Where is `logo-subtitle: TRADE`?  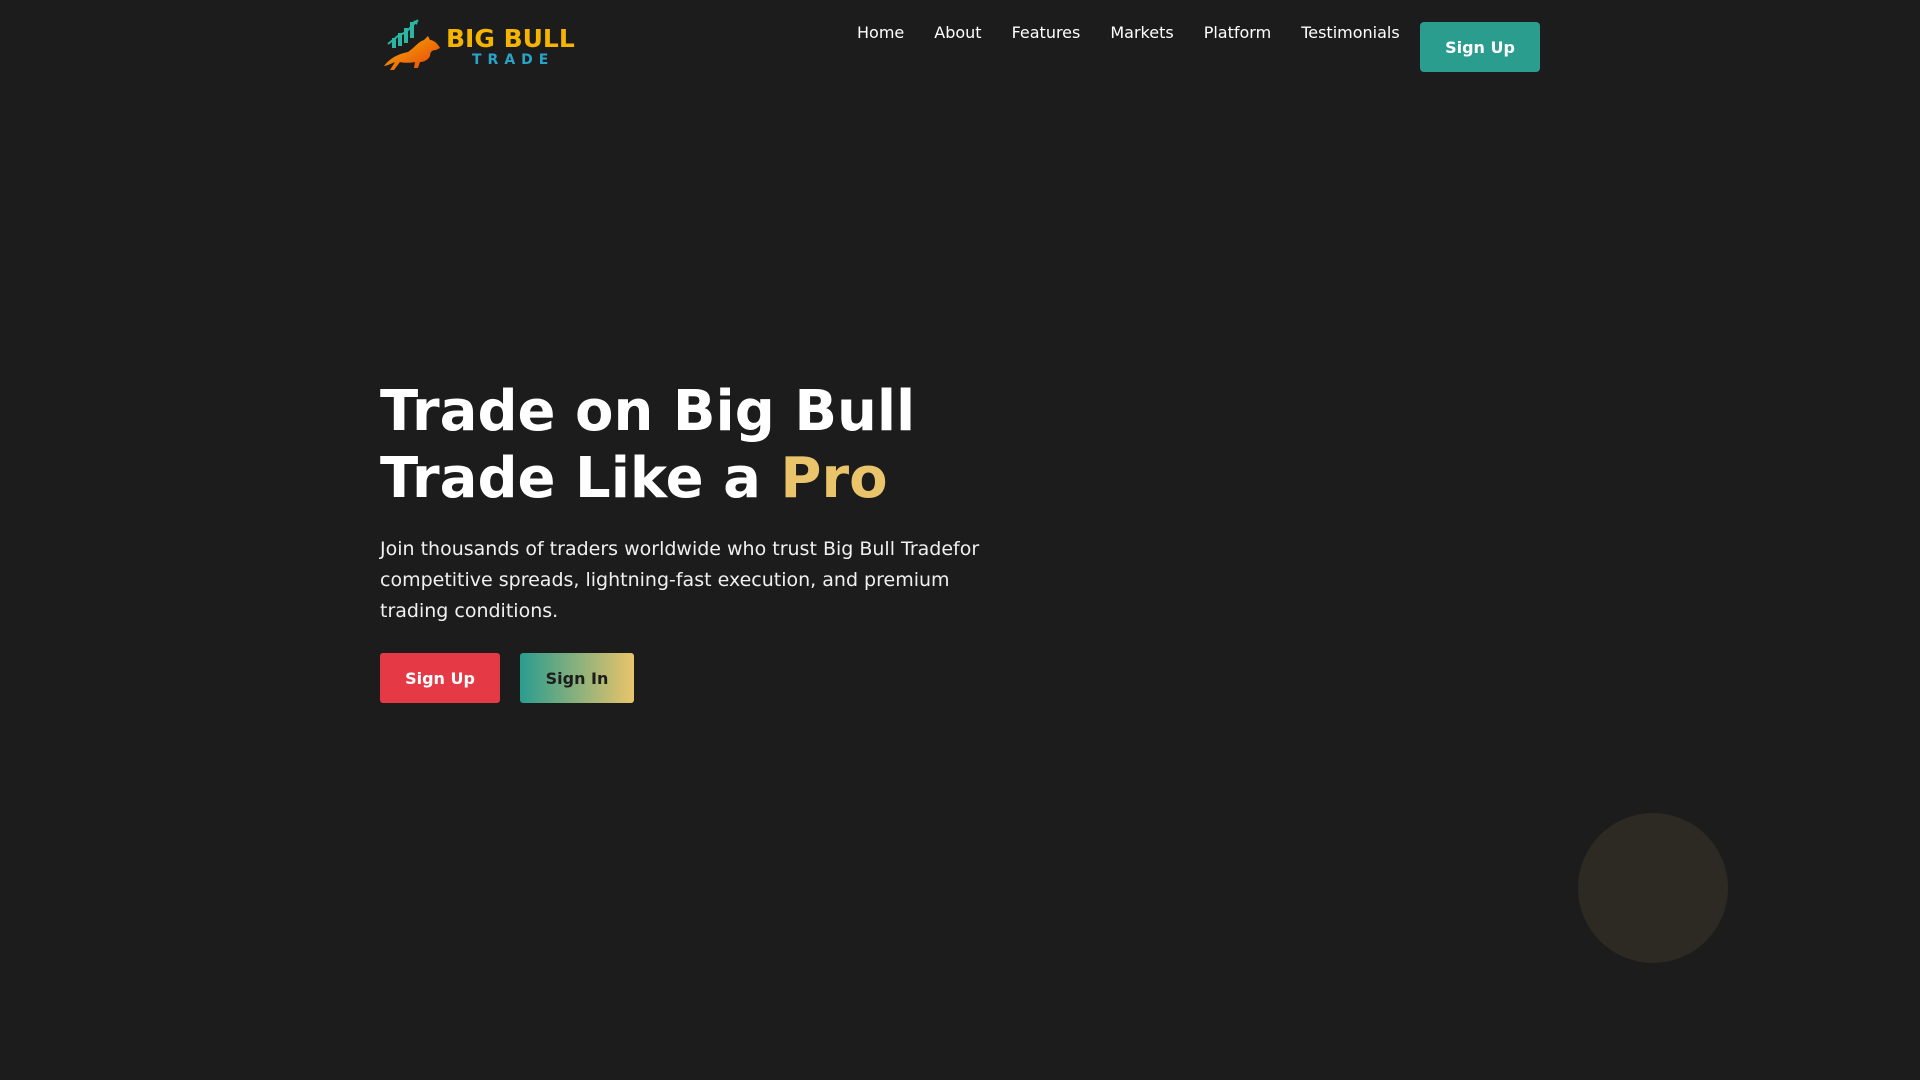
logo-subtitle: TRADE is located at coordinates (513, 60).